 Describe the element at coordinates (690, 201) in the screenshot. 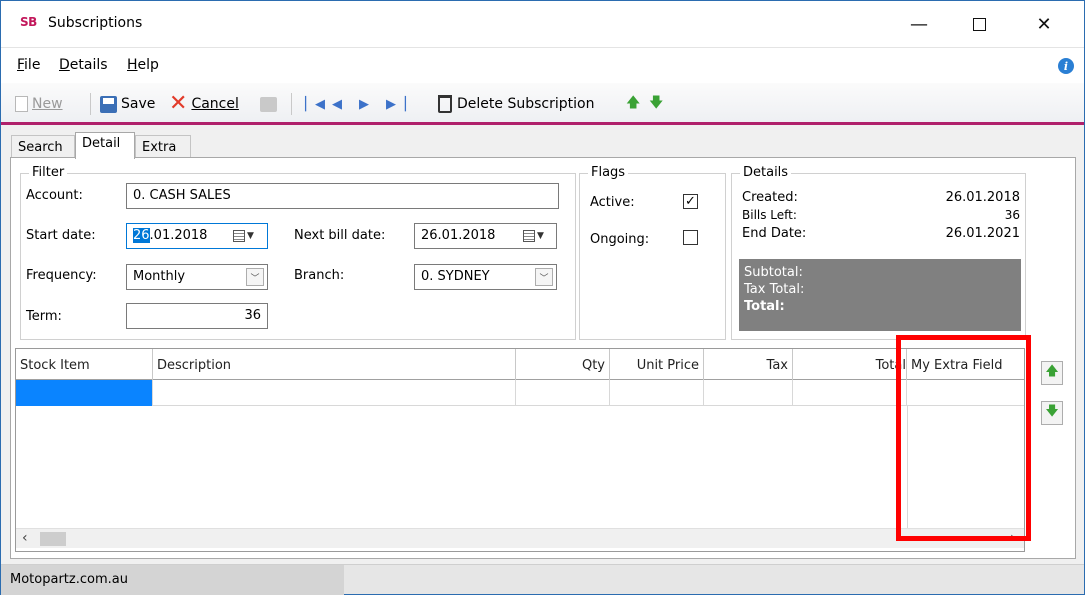

I see `active-checkbox: ✓` at that location.